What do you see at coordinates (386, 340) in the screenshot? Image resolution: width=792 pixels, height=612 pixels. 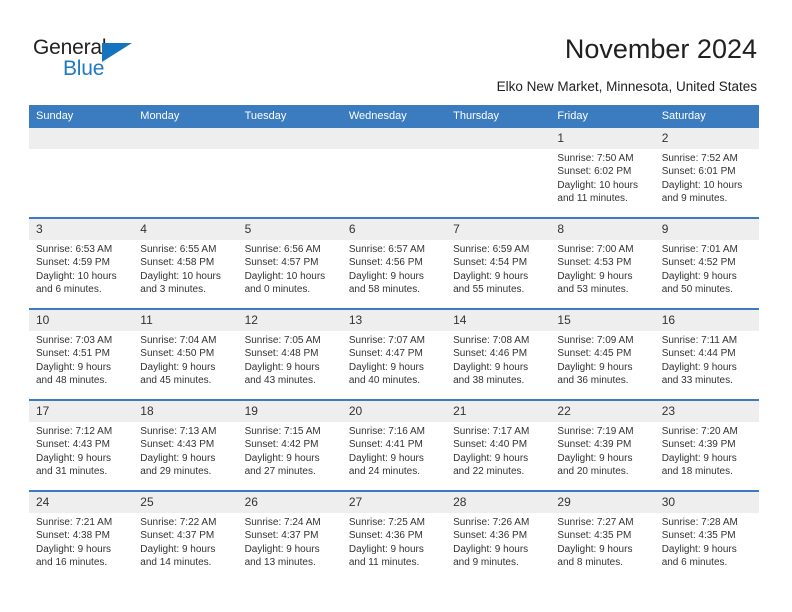 I see `day-info-line: Sunrise: 7:07 AM` at bounding box center [386, 340].